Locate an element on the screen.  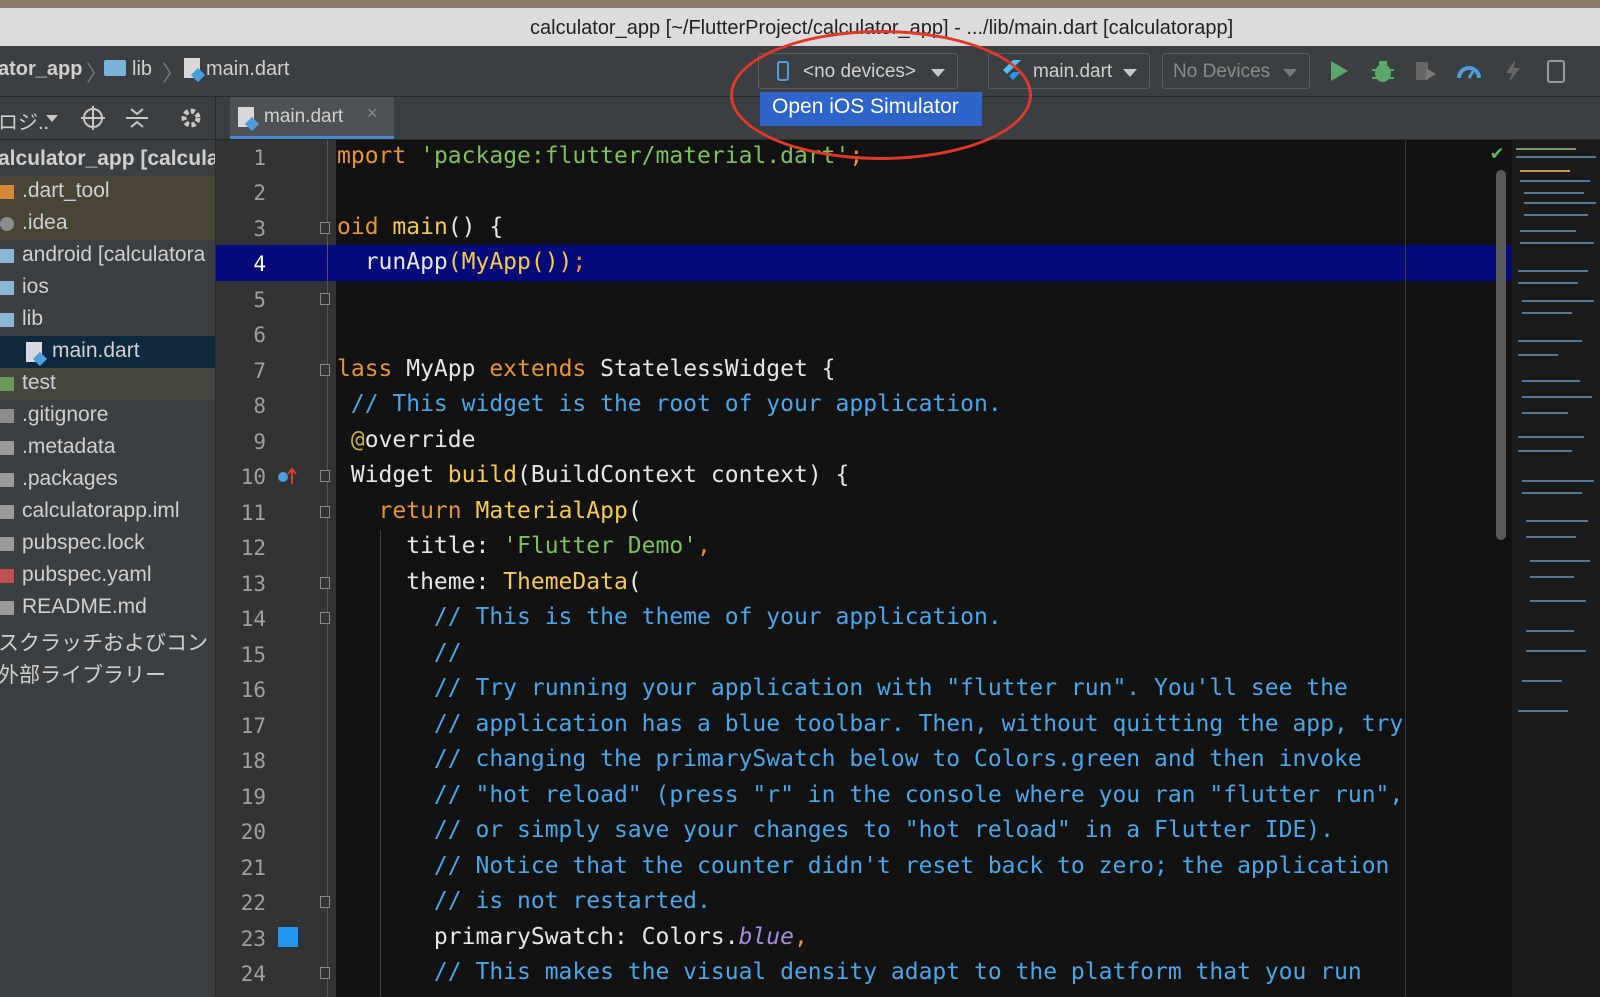
tree-item-pubspec-yaml: pubspec.yaml is located at coordinates (107, 576).